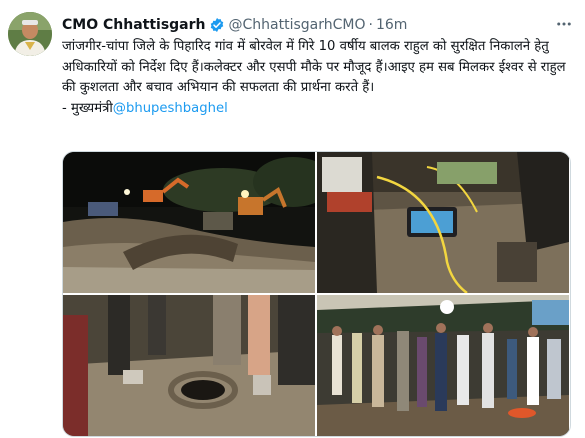  Describe the element at coordinates (30, 34) in the screenshot. I see `author-avatar` at that location.